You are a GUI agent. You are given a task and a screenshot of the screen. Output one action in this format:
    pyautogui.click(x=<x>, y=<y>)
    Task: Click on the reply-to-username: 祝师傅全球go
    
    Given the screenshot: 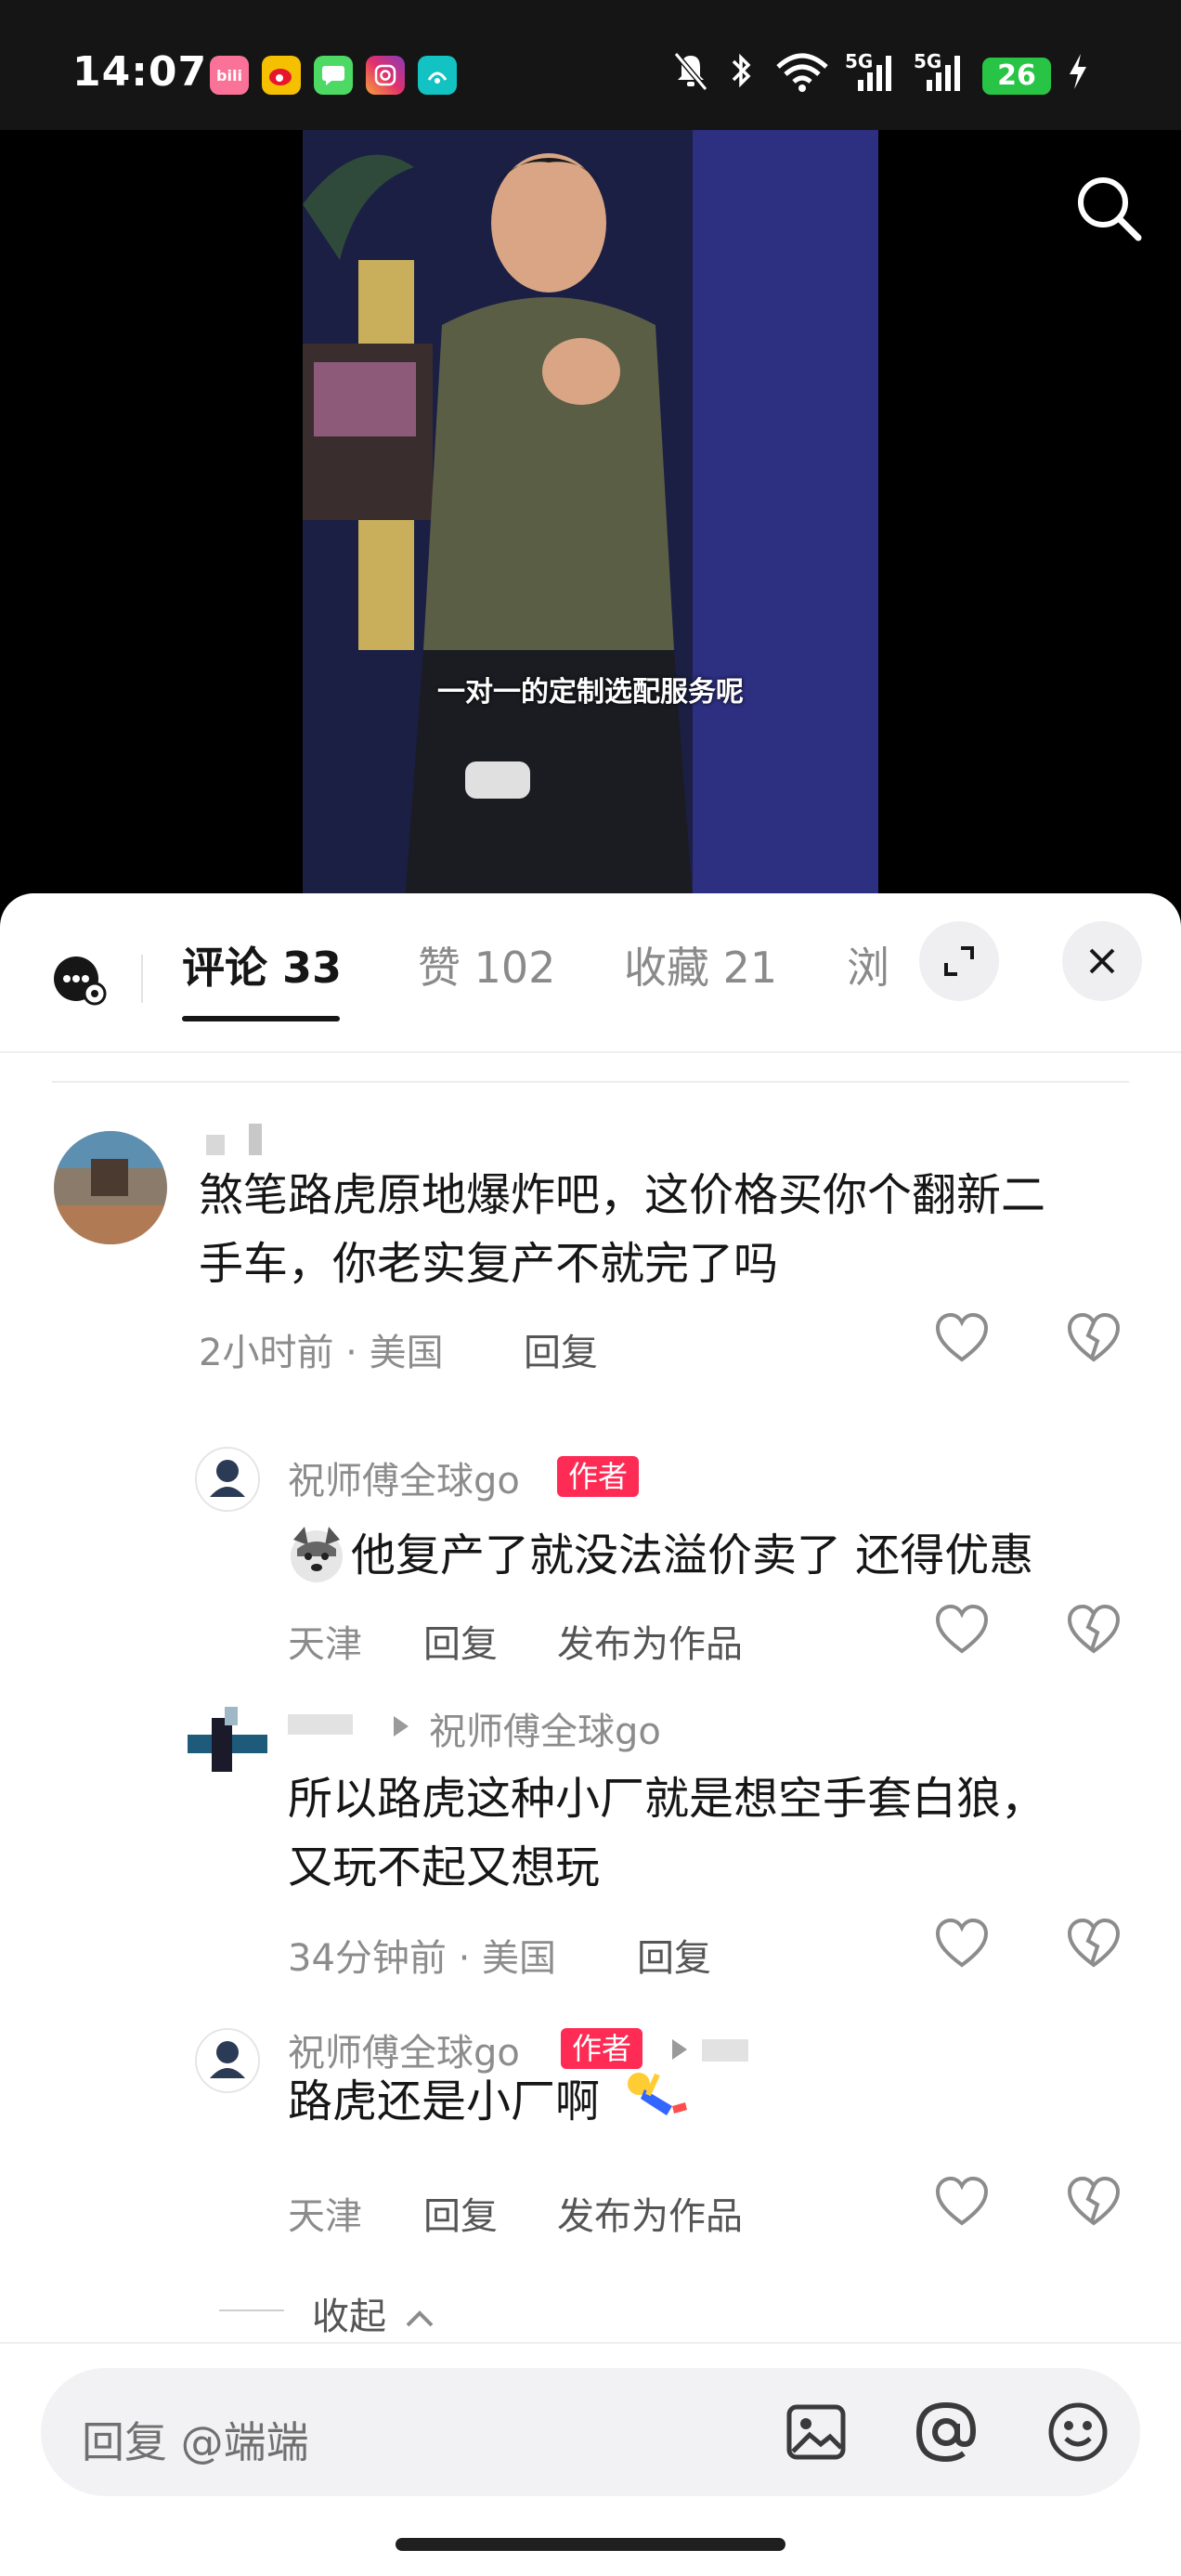 What is the action you would take?
    pyautogui.click(x=545, y=1728)
    